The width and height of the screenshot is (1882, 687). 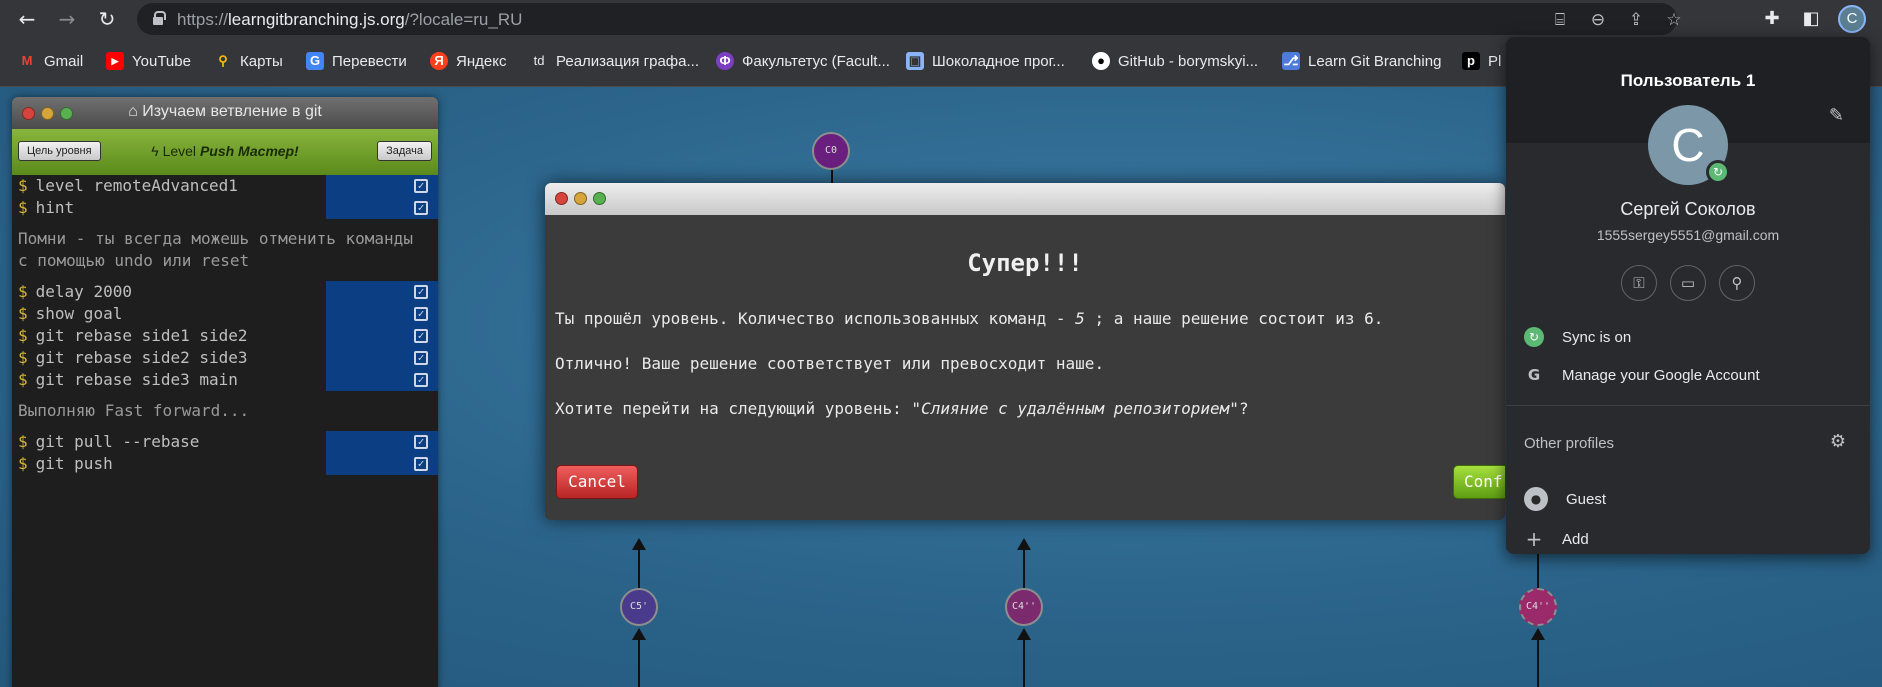 I want to click on reload-icon: ↻, so click(x=107, y=19).